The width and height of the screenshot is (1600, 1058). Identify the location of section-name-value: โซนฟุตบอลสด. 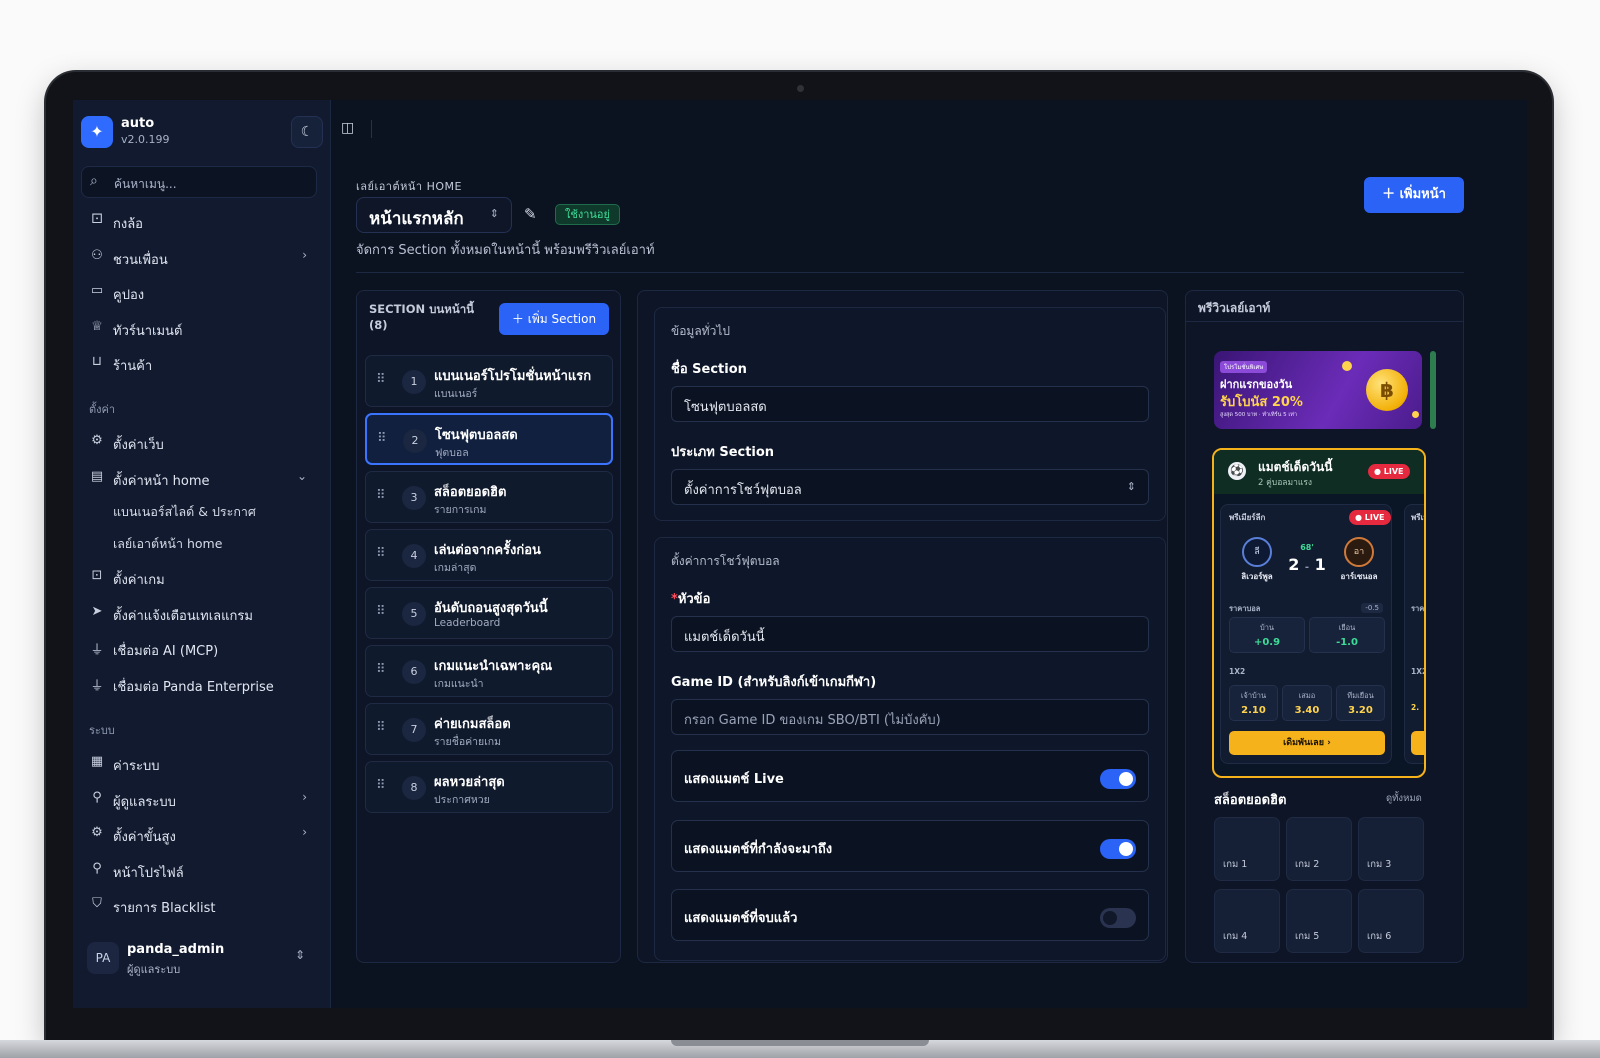
(725, 407).